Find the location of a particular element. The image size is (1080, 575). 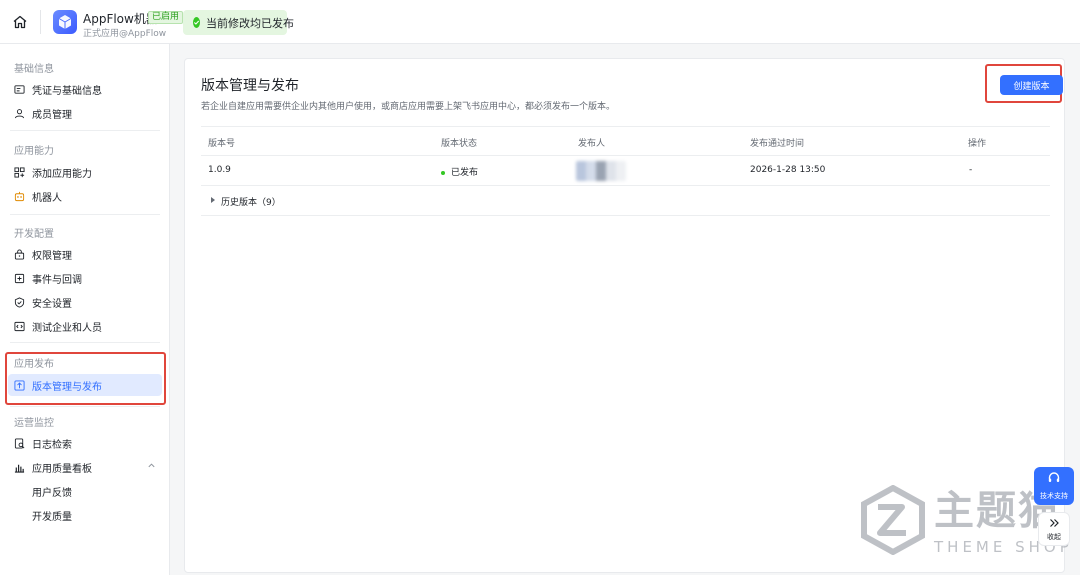

sidebar-item-label: 成员管理 is located at coordinates (52, 115).